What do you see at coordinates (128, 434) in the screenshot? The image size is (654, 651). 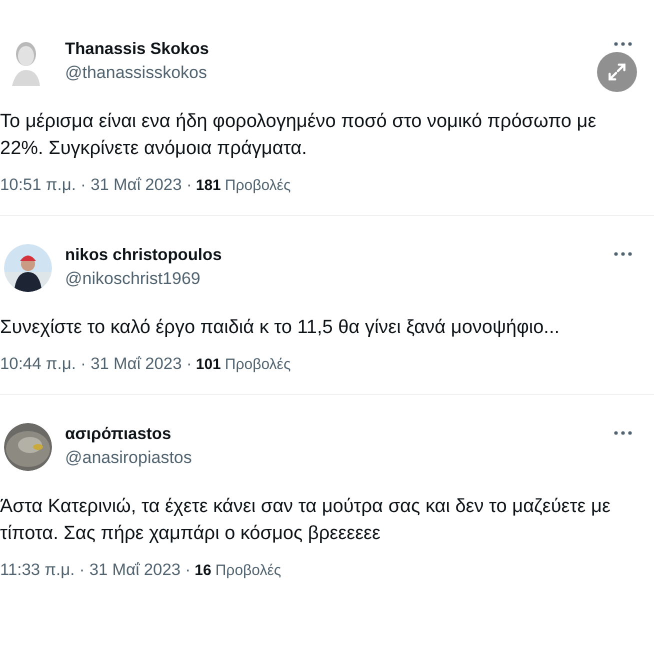 I see `author-name: ασιρόπιastos` at bounding box center [128, 434].